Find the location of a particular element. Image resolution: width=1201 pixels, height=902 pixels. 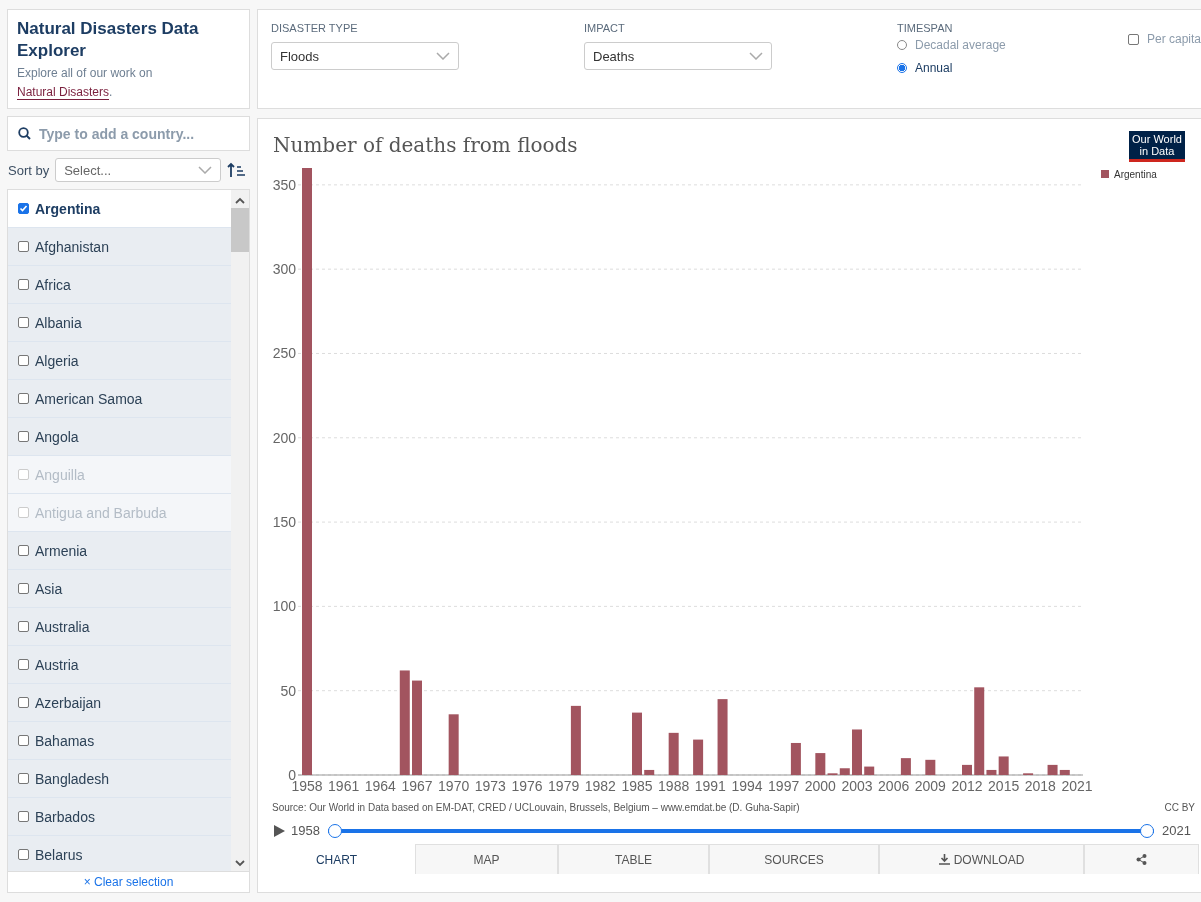

country-item: Barbados is located at coordinates (119, 817).